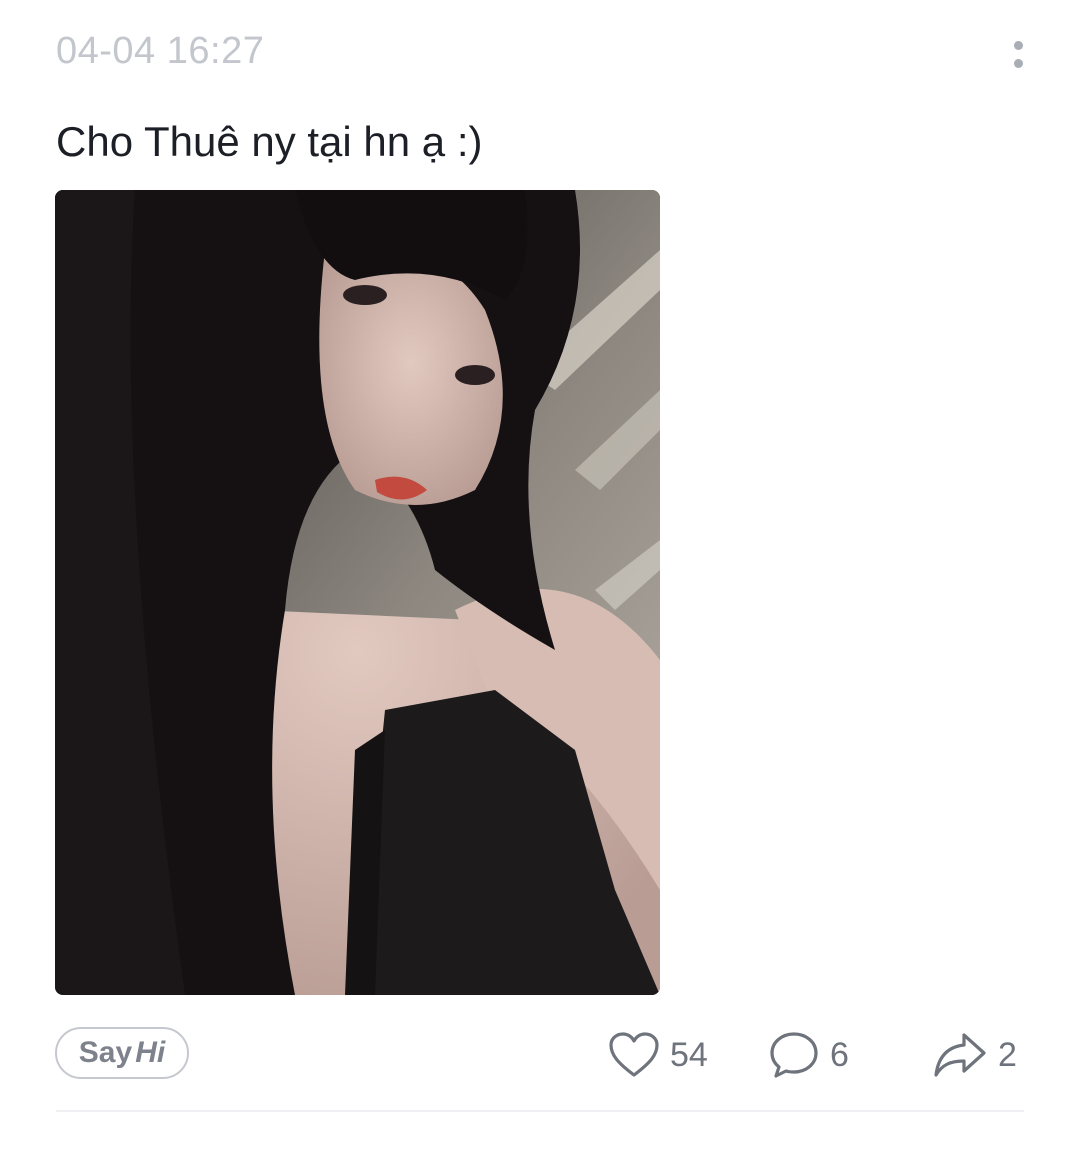 This screenshot has width=1080, height=1164. Describe the element at coordinates (794, 1055) in the screenshot. I see `comment-bubble-icon` at that location.